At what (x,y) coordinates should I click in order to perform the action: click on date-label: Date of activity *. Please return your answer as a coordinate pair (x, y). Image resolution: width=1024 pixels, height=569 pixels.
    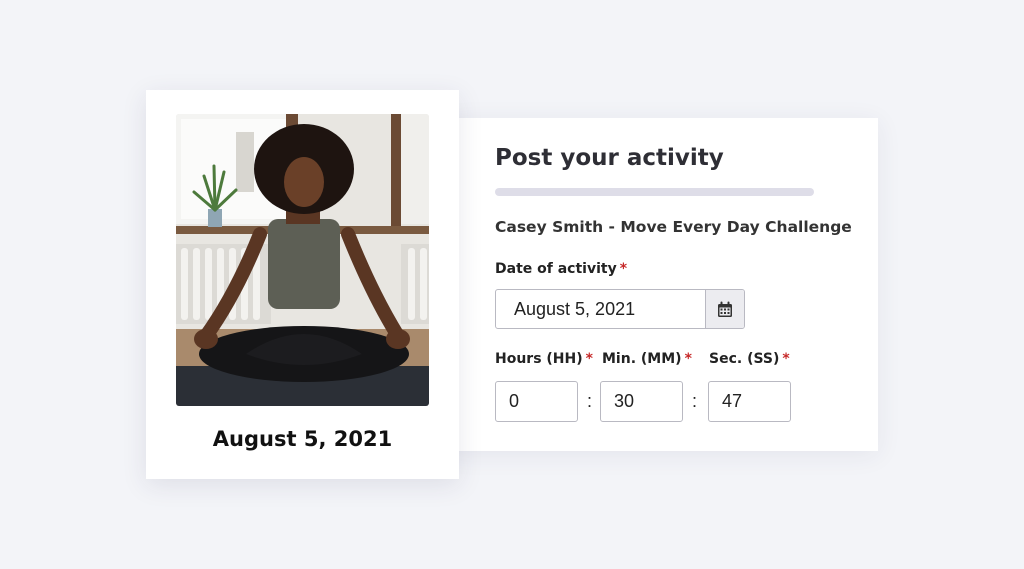
    Looking at the image, I should click on (561, 269).